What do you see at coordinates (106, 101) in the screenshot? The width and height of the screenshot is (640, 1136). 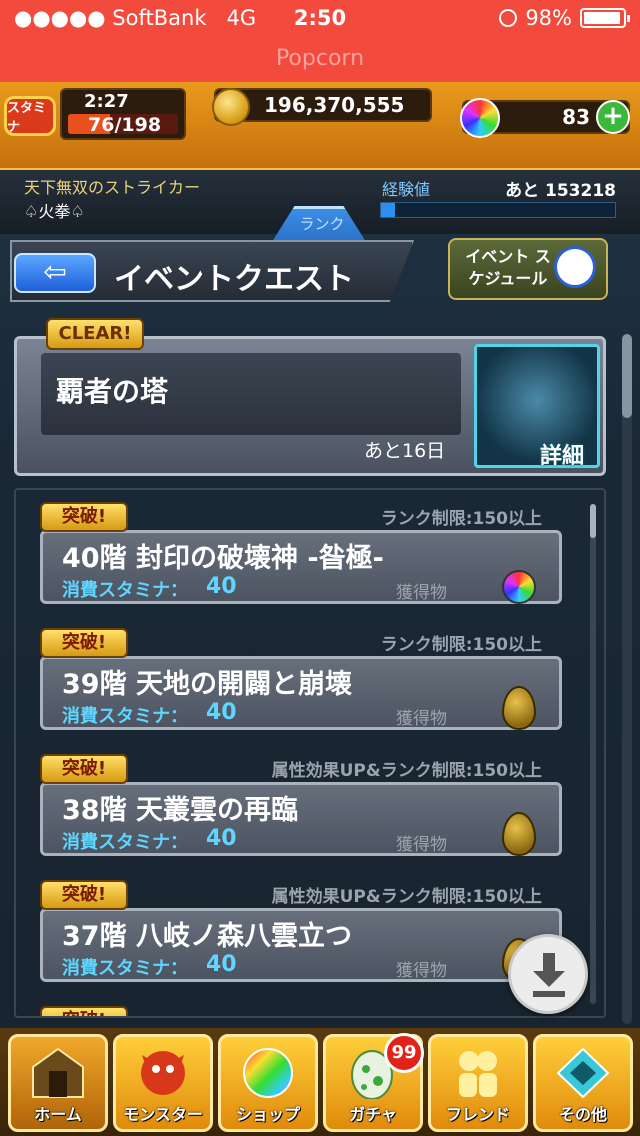 I see `stamina-timer: 2:27` at bounding box center [106, 101].